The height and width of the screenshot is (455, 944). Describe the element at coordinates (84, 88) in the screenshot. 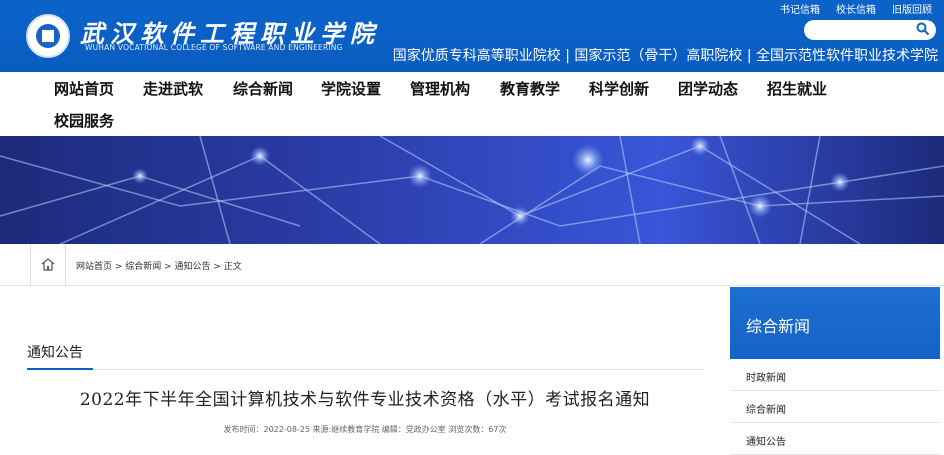

I see `nav-item-home: 网站首页` at that location.